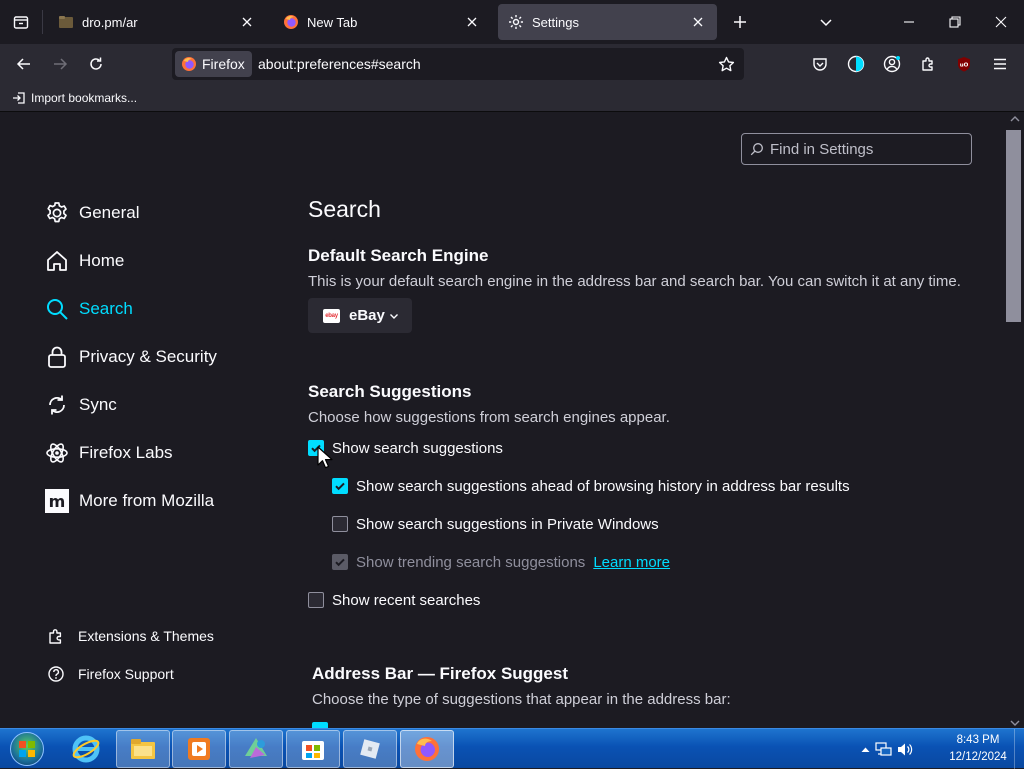 The height and width of the screenshot is (769, 1024). Describe the element at coordinates (96, 64) in the screenshot. I see `reload-button` at that location.